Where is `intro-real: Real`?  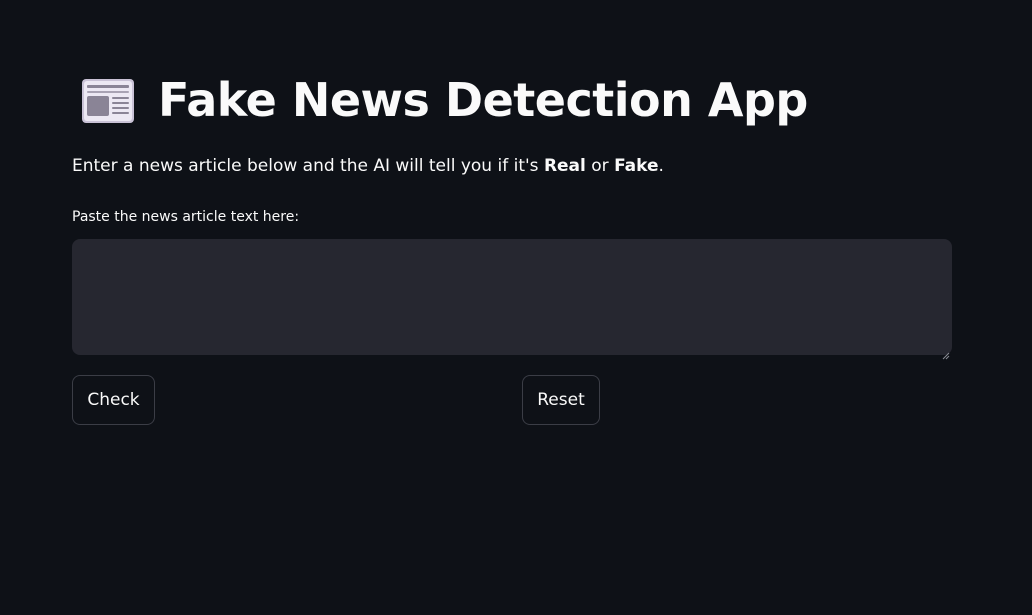 intro-real: Real is located at coordinates (564, 166).